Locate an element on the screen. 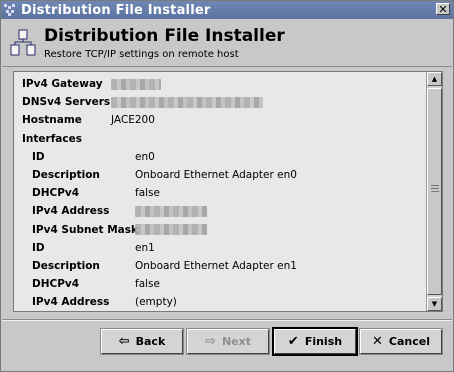 The height and width of the screenshot is (372, 454). property-row: IPv4 Gateway is located at coordinates (220, 85).